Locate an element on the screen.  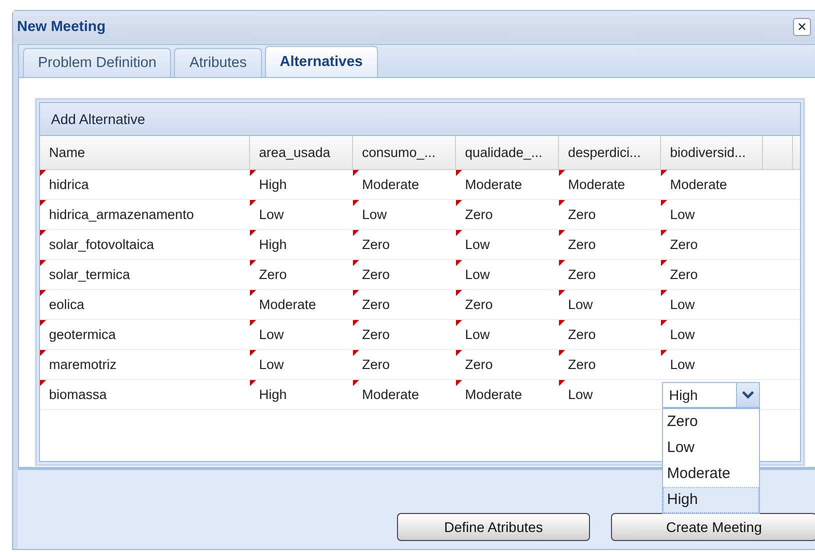
action-button: Create Meeting is located at coordinates (713, 527).